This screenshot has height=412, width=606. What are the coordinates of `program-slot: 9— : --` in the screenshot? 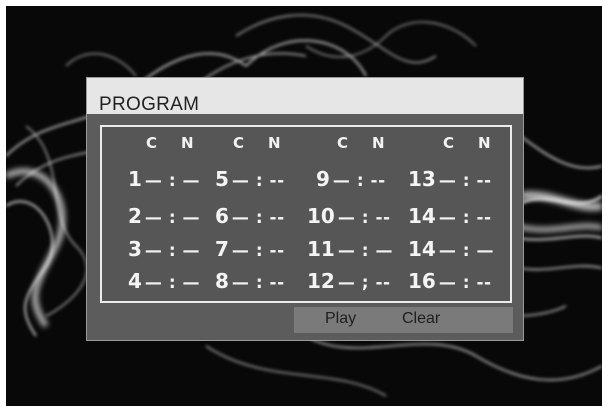 It's located at (351, 179).